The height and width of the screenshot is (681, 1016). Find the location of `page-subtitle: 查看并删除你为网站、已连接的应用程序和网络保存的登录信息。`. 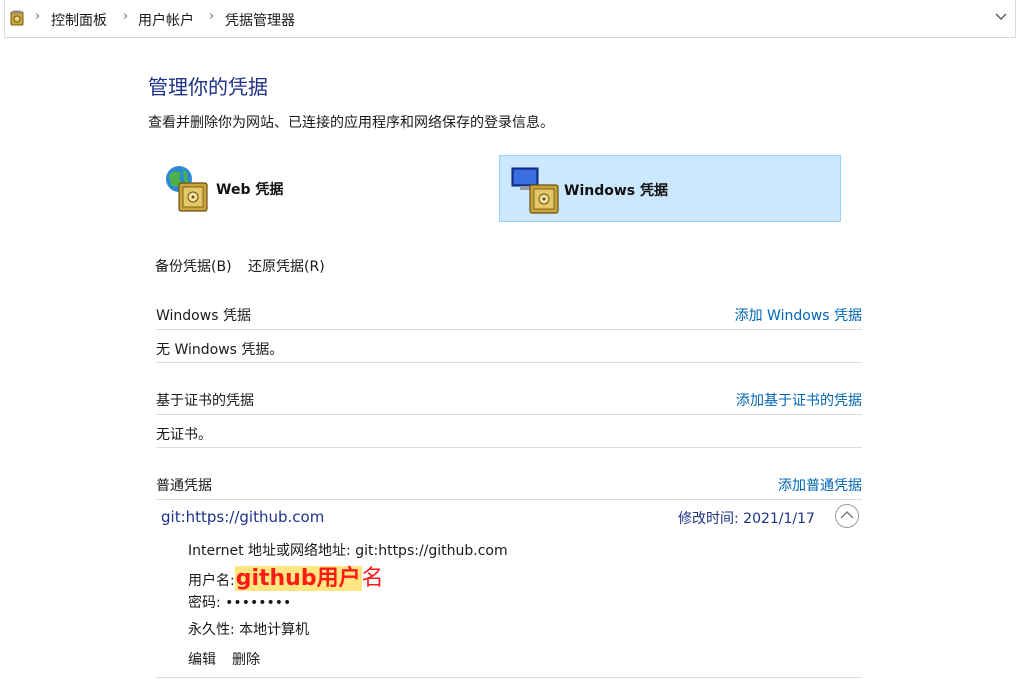

page-subtitle: 查看并删除你为网站、已连接的应用程序和网络保存的登录信息。 is located at coordinates (351, 123).